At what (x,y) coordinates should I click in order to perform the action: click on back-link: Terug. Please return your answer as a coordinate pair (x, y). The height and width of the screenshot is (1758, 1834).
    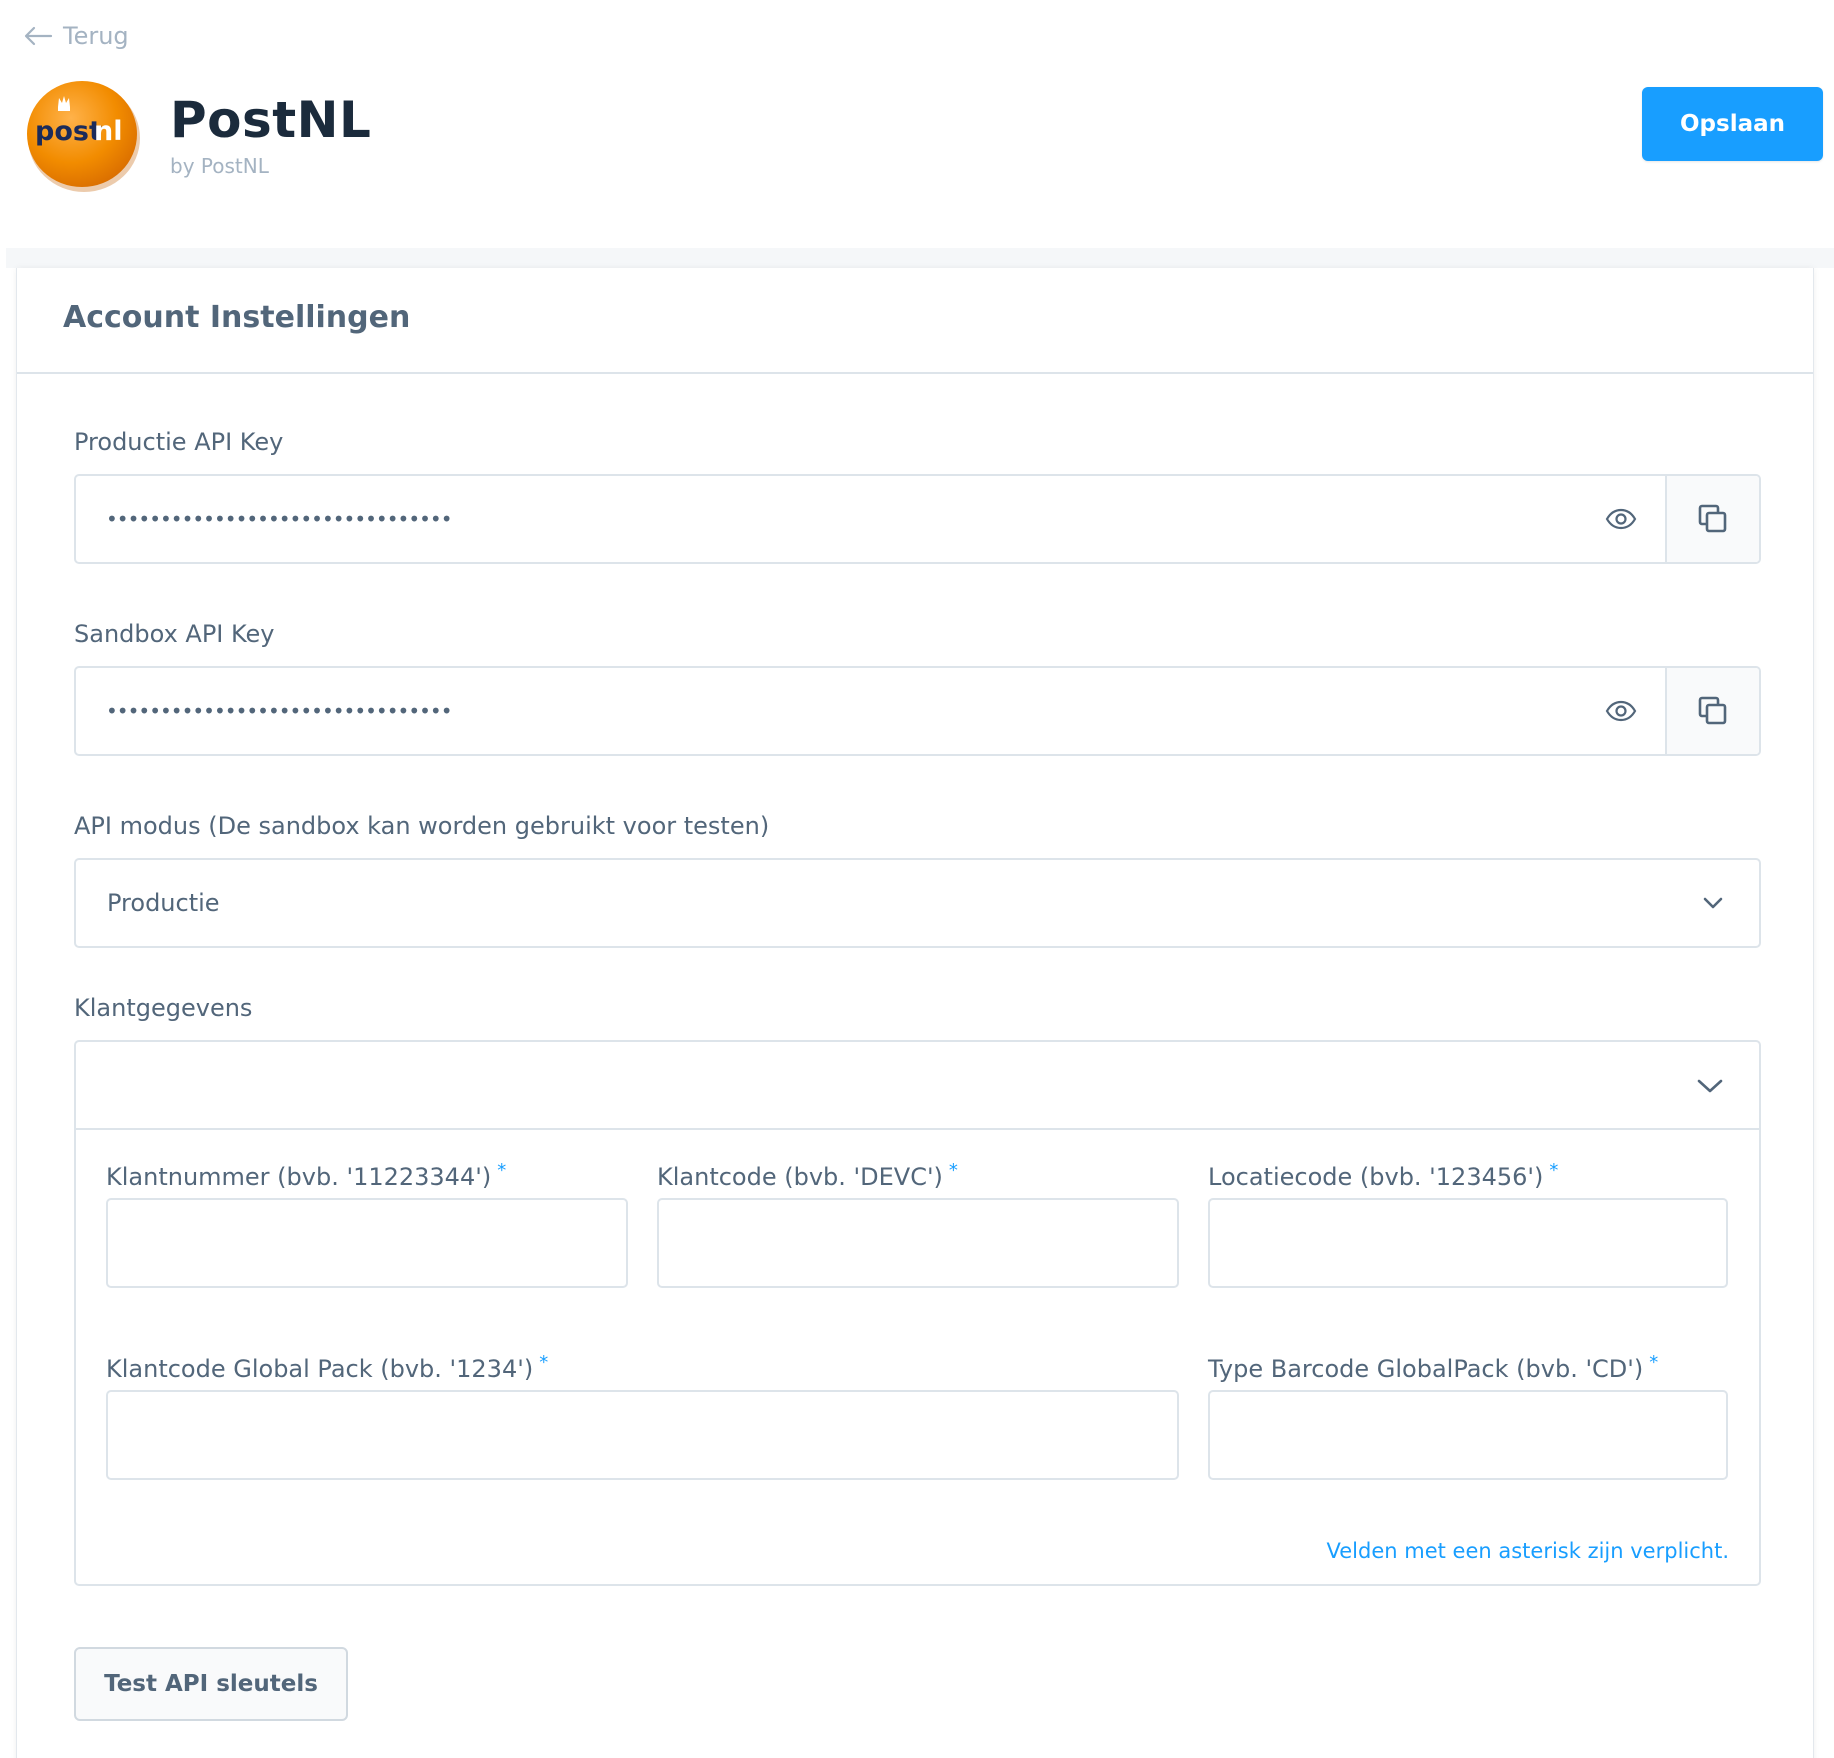
    Looking at the image, I should click on (76, 36).